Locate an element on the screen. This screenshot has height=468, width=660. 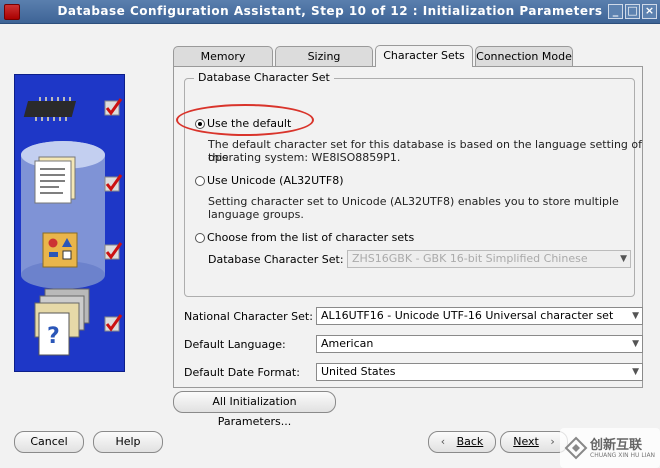
watermark-en-text: CHUANG XIN HU LIAN is located at coordinates (623, 455).